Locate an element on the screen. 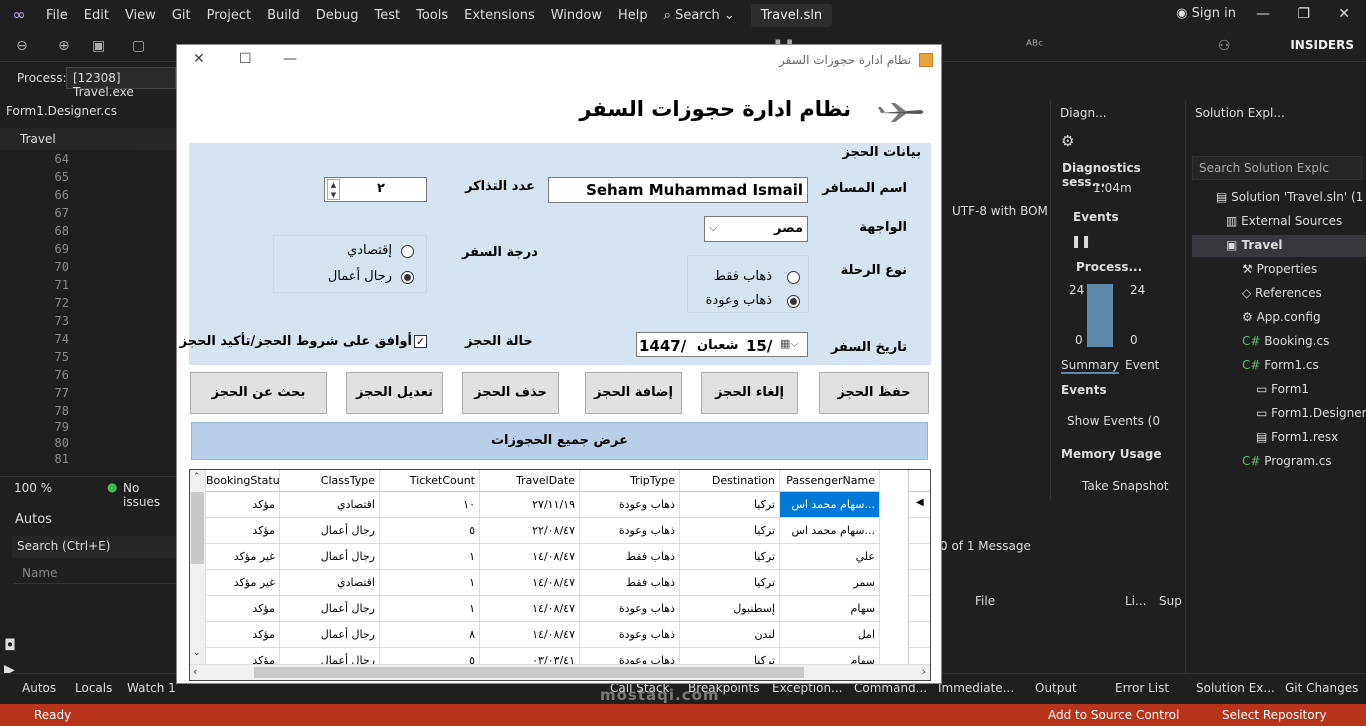 Image resolution: width=1366 pixels, height=726 pixels. menu-view: View is located at coordinates (140, 15).